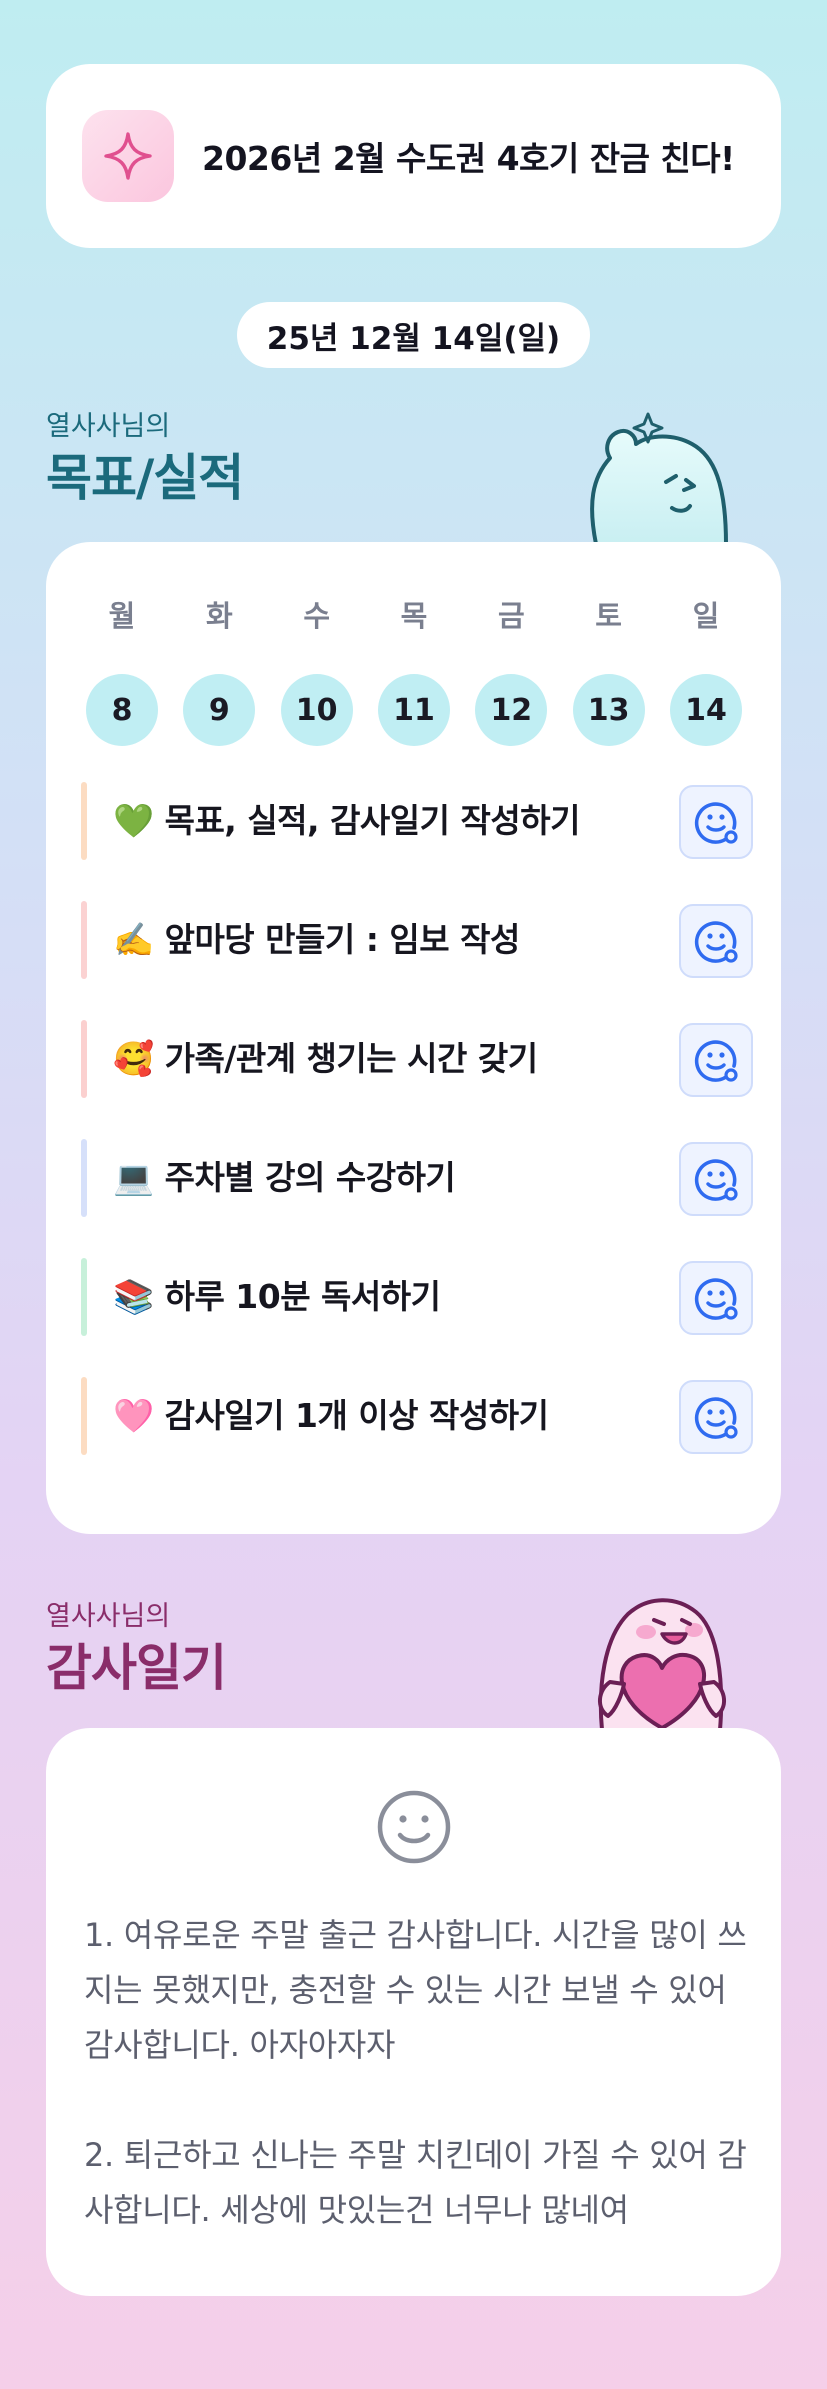 The width and height of the screenshot is (827, 2389). I want to click on day-sat: 토 13, so click(609, 670).